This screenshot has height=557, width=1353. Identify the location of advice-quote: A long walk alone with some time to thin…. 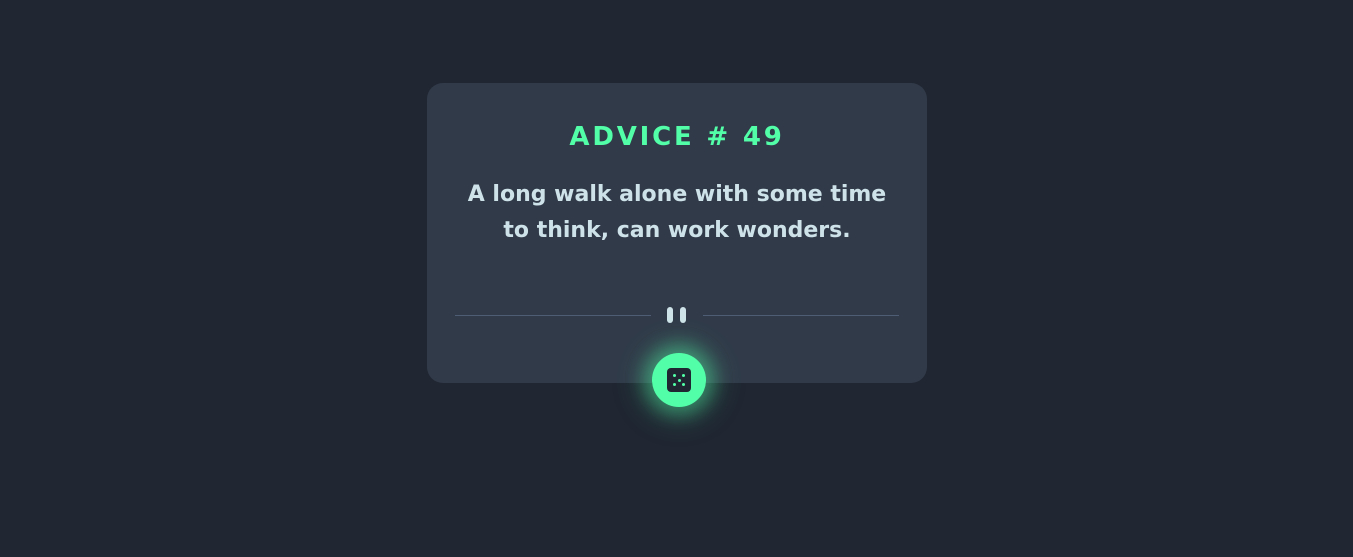
(677, 212).